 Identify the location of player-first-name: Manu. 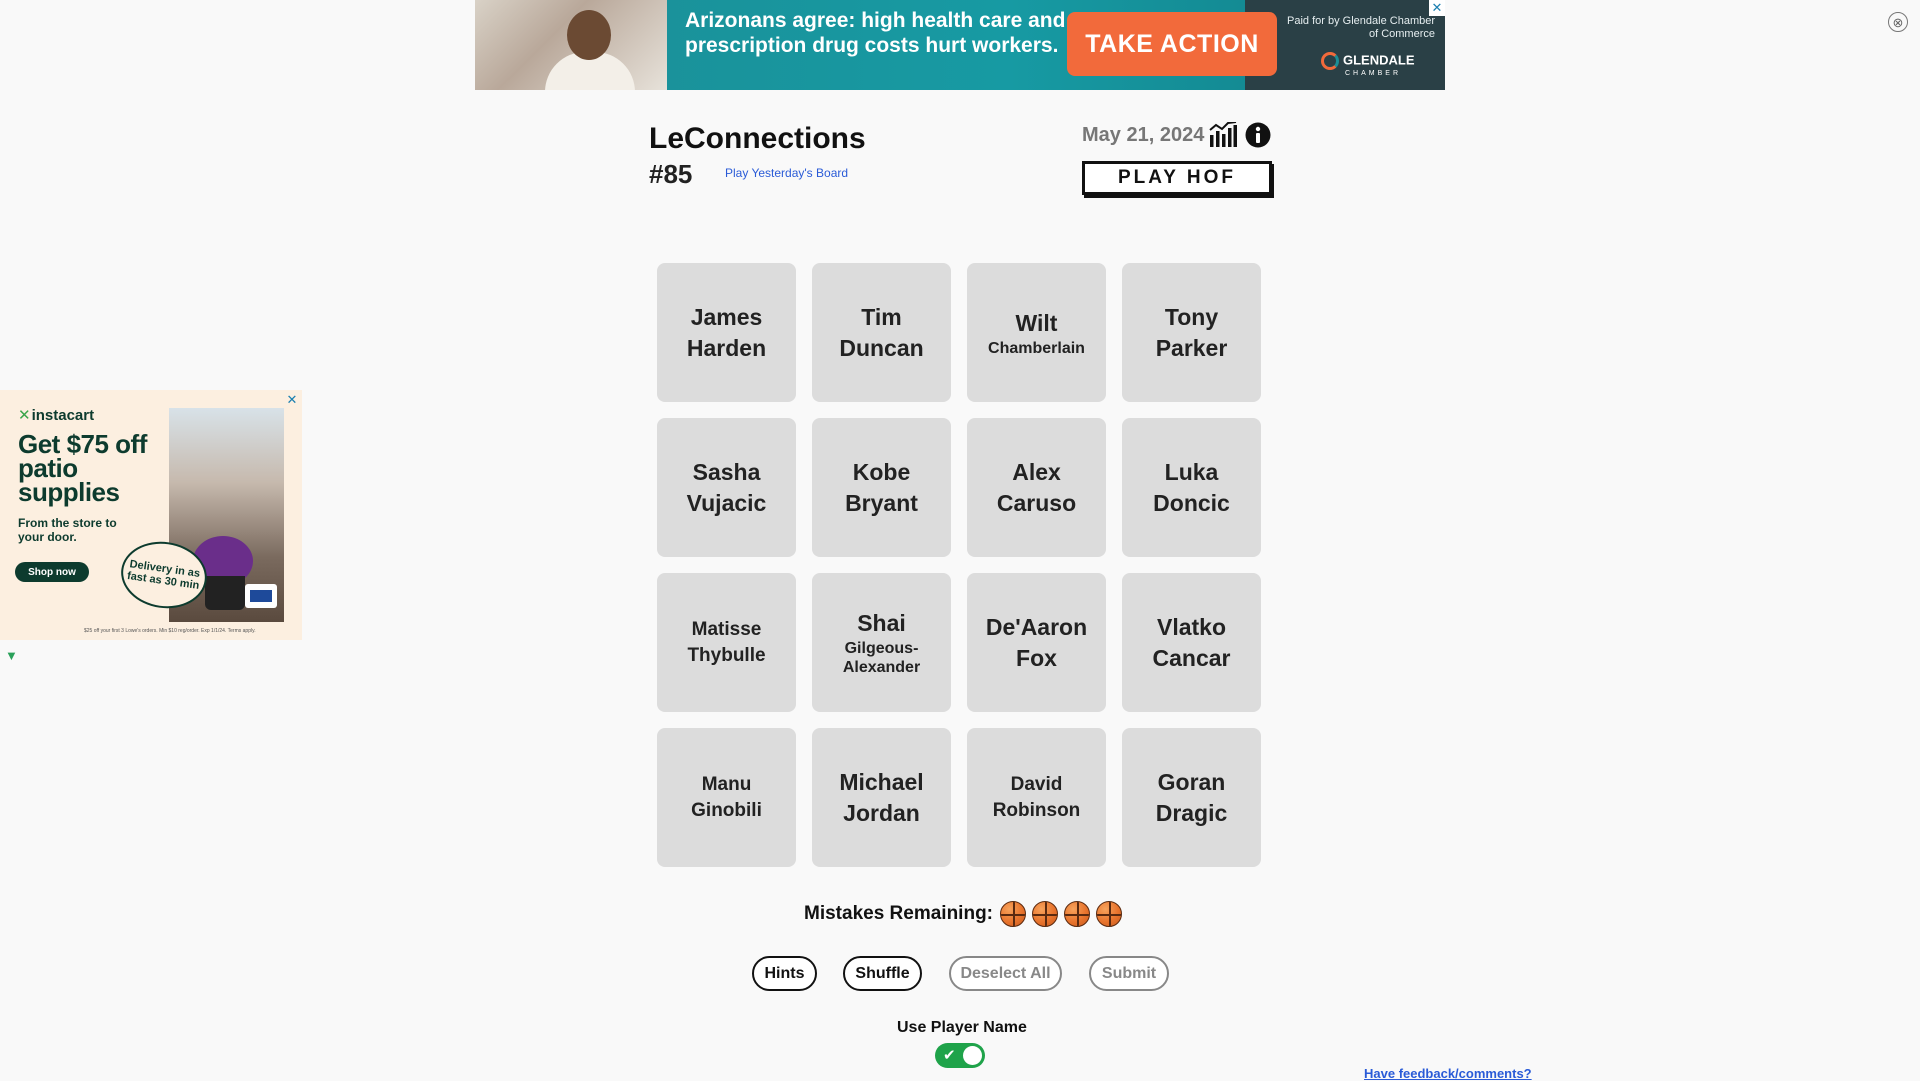
(726, 784).